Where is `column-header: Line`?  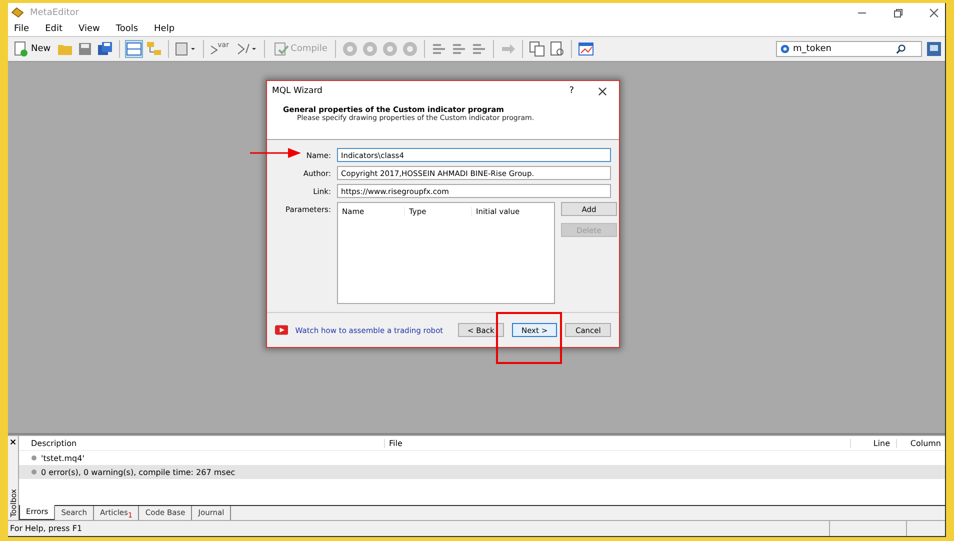
column-header: Line is located at coordinates (874, 443).